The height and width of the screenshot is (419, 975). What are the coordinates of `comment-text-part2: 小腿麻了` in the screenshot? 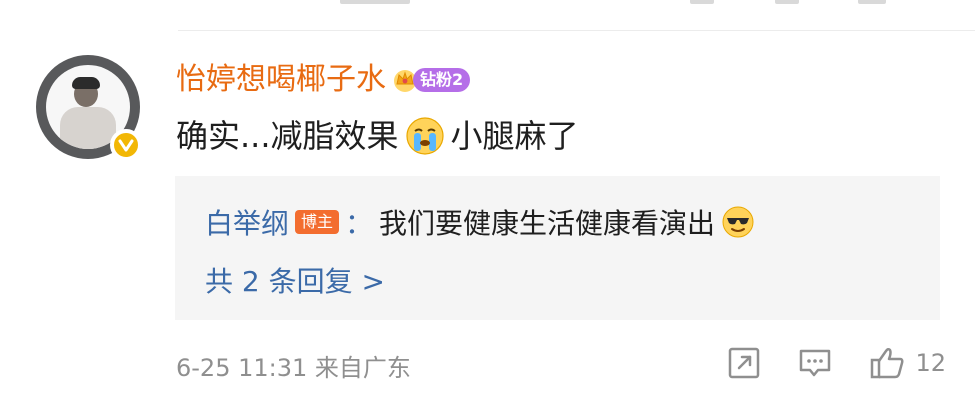 It's located at (514, 136).